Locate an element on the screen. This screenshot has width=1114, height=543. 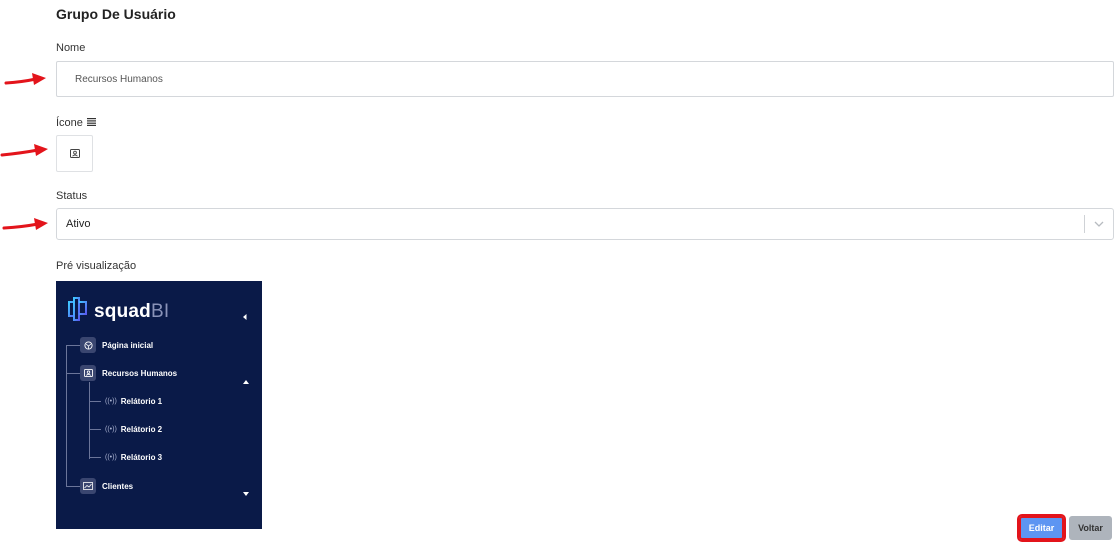
nome-label: Nome is located at coordinates (71, 48).